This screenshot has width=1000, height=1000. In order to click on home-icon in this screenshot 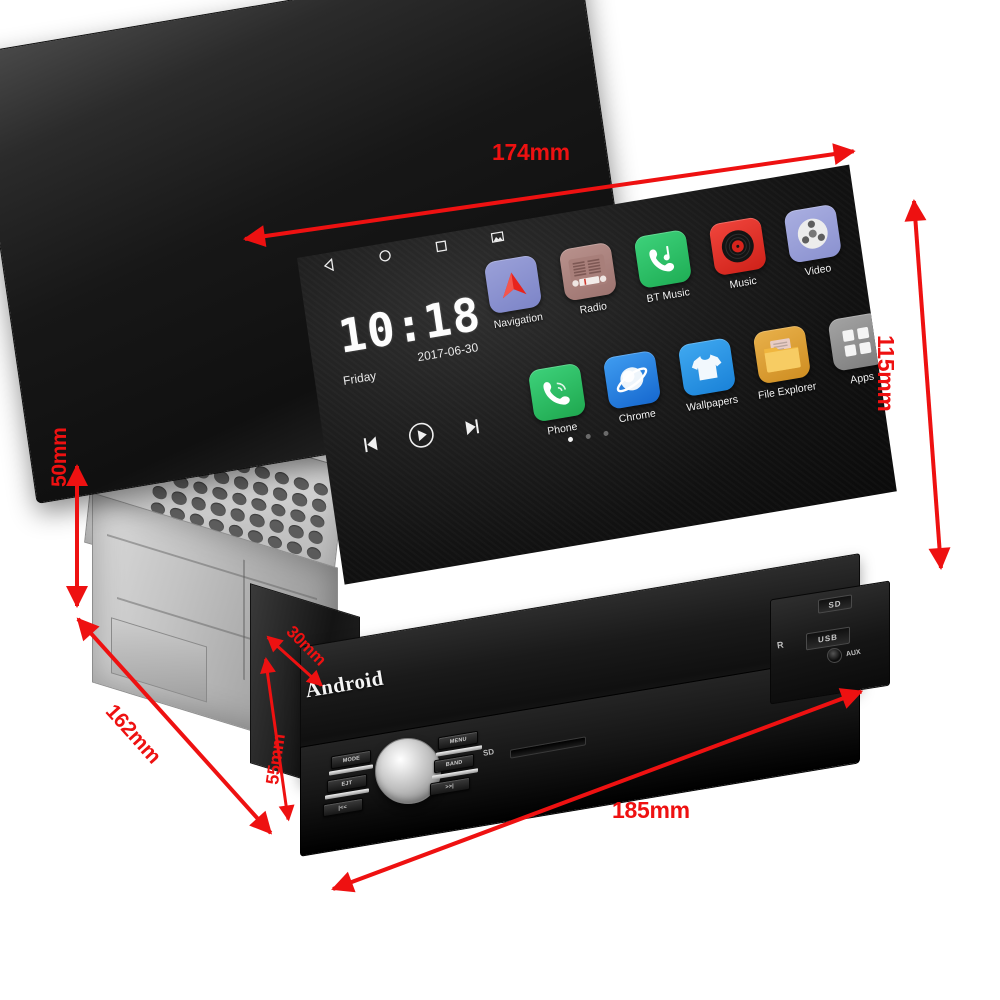, I will do `click(385, 255)`.